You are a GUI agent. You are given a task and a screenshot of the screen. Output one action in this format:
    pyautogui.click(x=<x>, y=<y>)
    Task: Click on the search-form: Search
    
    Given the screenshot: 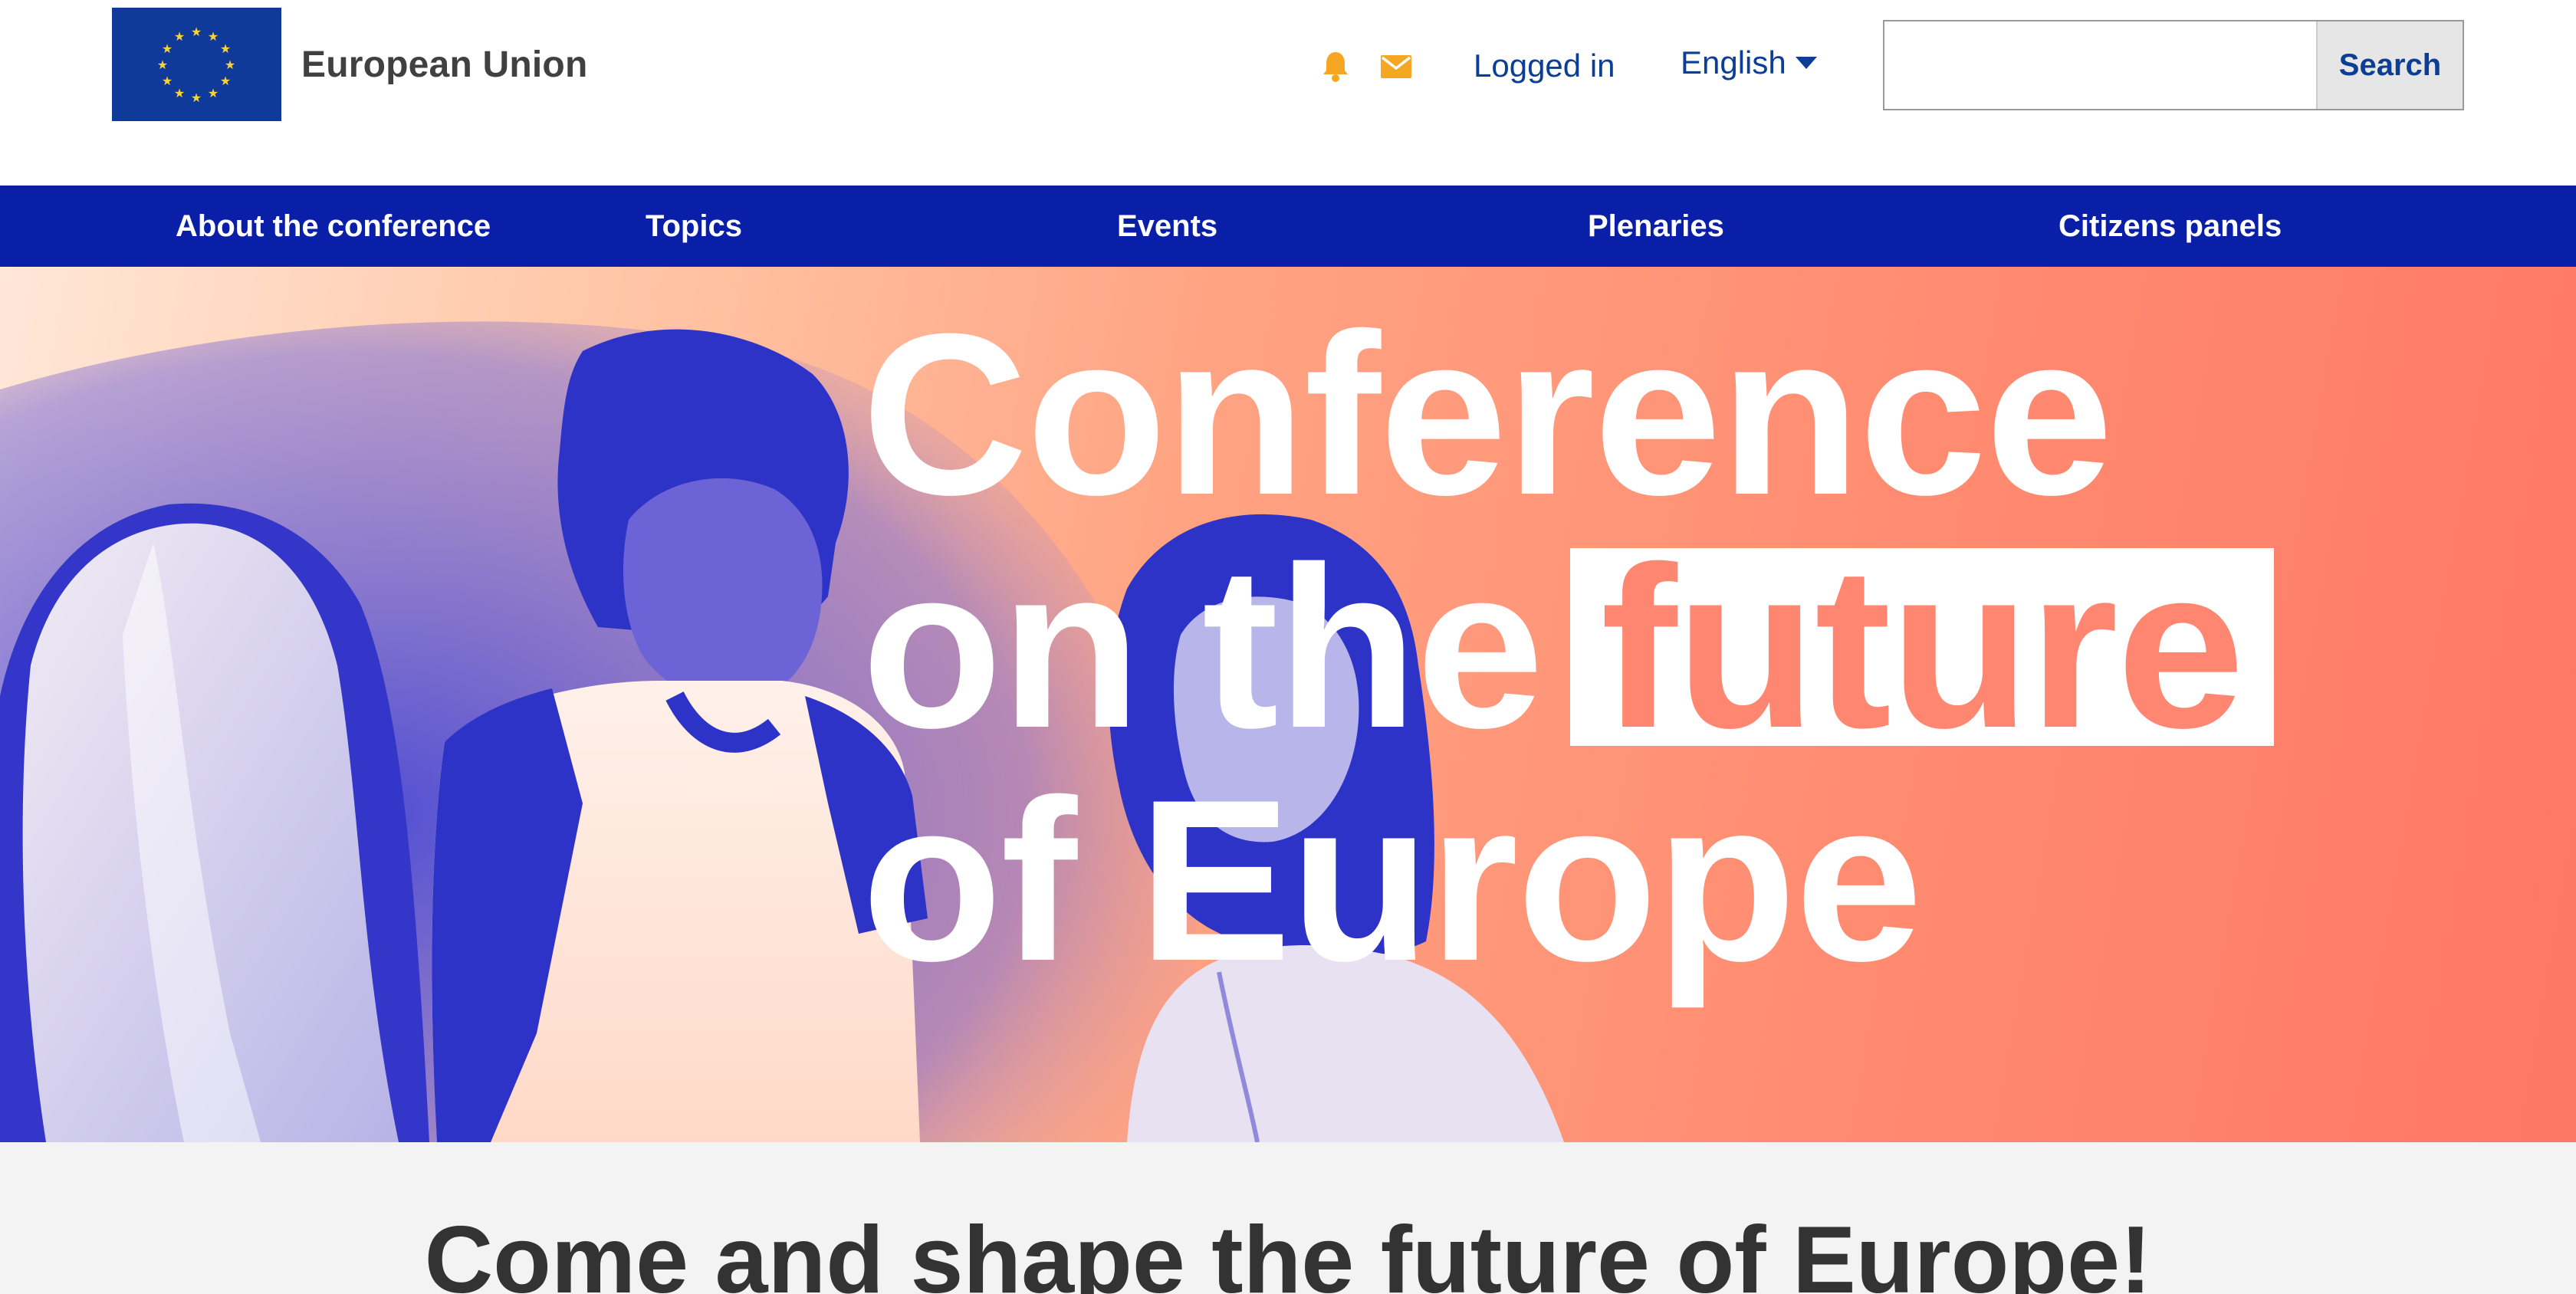 What is the action you would take?
    pyautogui.click(x=2173, y=65)
    